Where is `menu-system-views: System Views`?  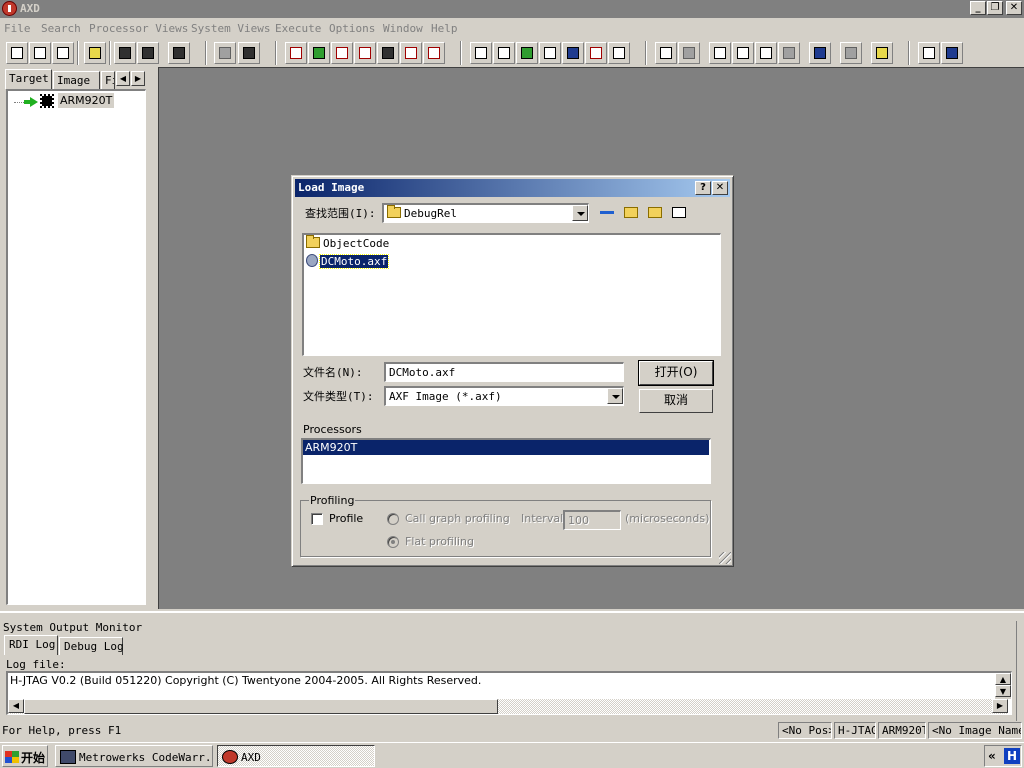
menu-system-views: System Views is located at coordinates (230, 28).